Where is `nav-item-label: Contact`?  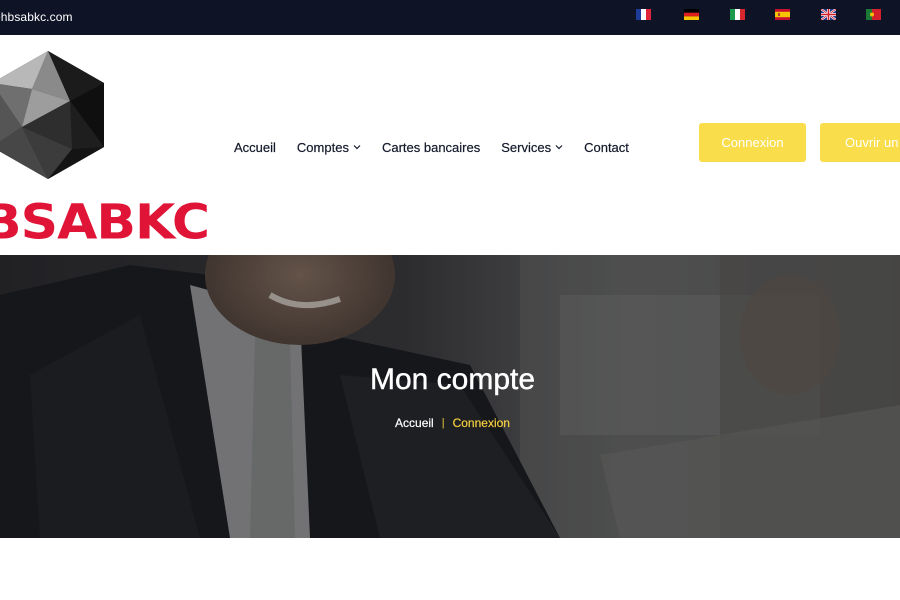 nav-item-label: Contact is located at coordinates (606, 147).